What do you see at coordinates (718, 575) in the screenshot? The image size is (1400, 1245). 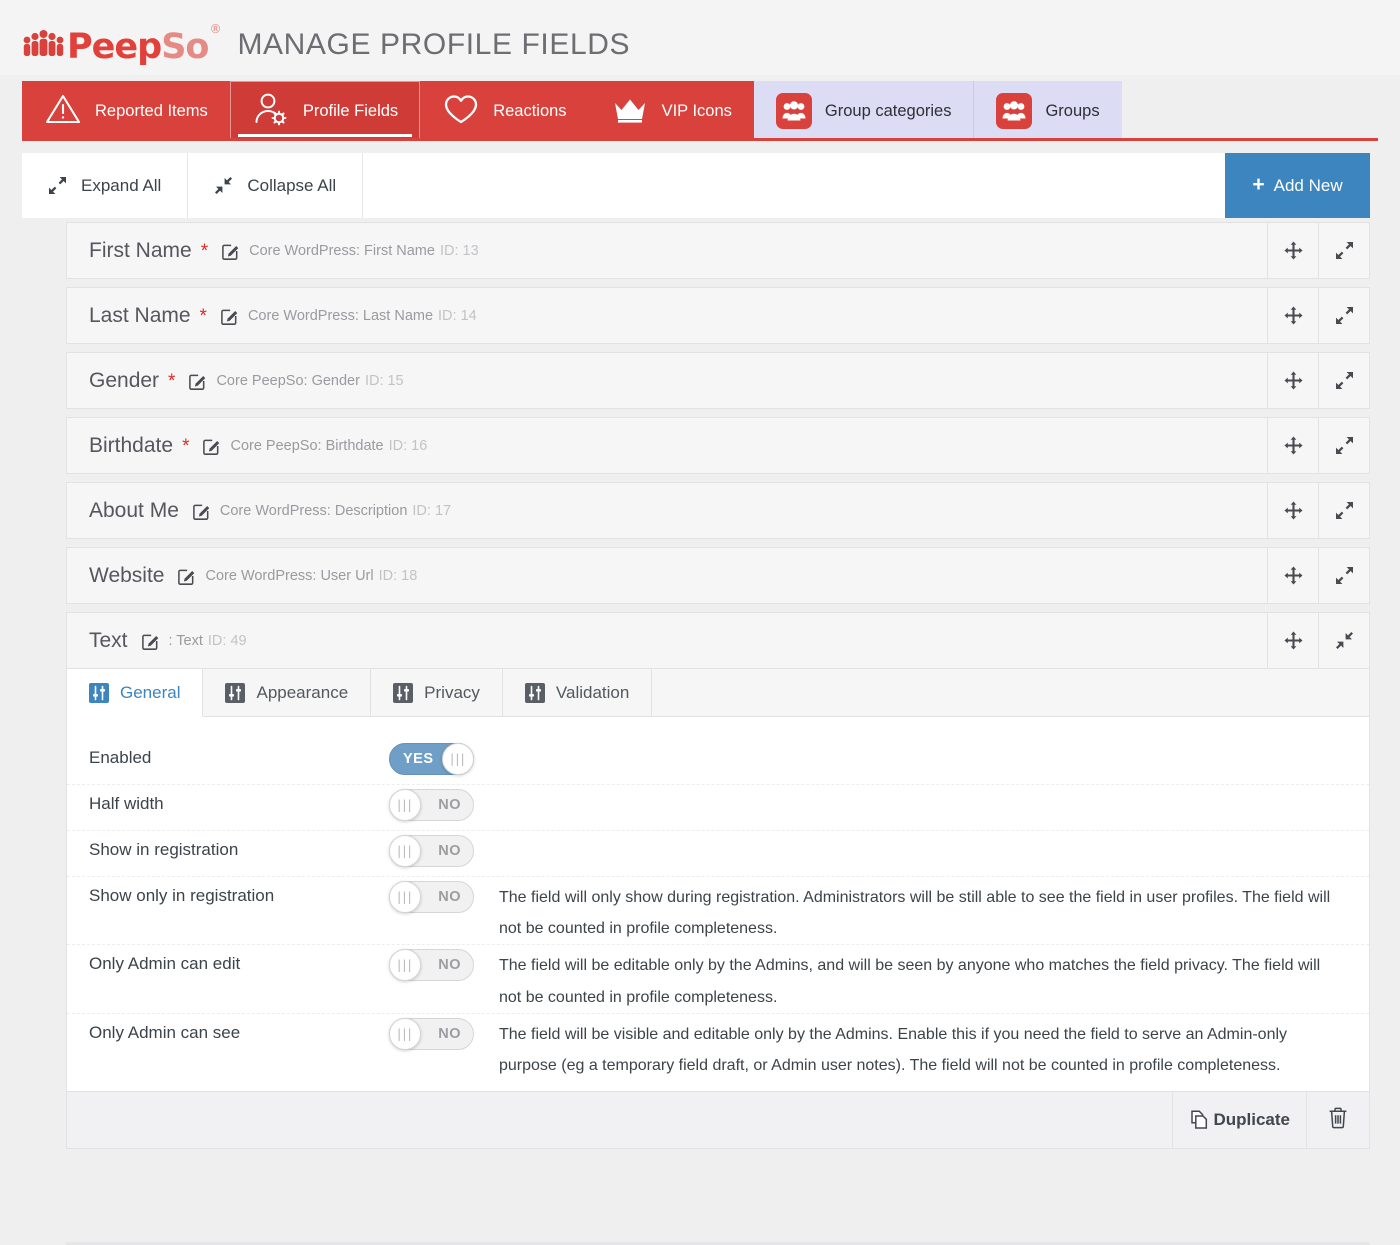 I see `field-row-website: Website Core WordPress: User Url ID: 18` at bounding box center [718, 575].